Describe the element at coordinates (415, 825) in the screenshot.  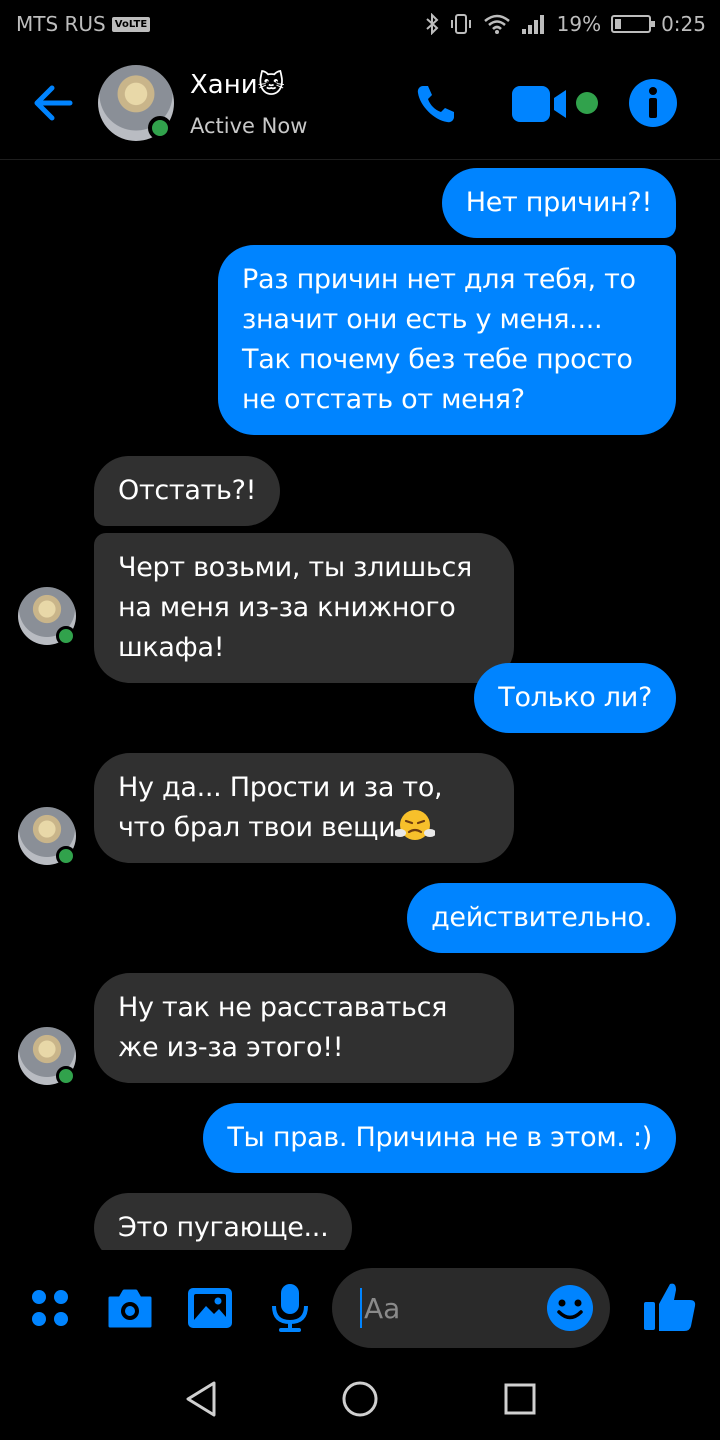
I see `steam-face-emoji-icon` at that location.